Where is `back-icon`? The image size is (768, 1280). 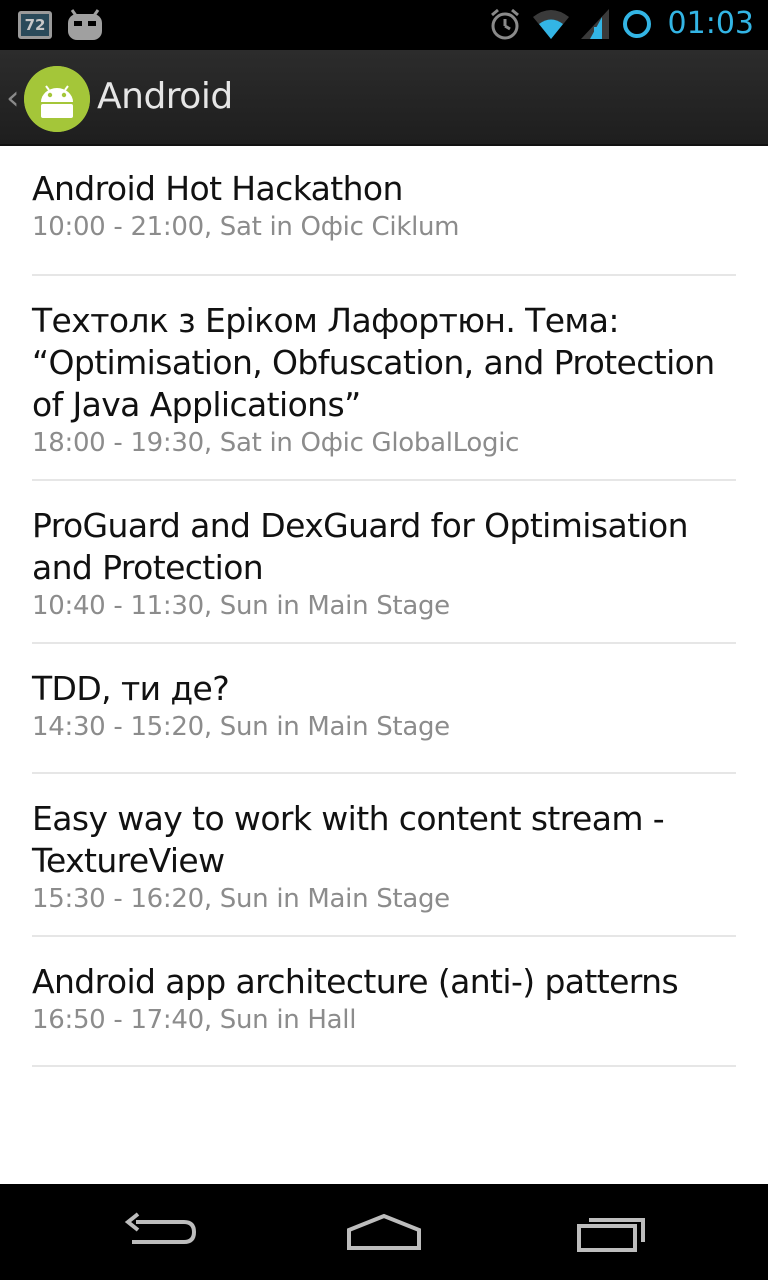
back-icon is located at coordinates (159, 1233).